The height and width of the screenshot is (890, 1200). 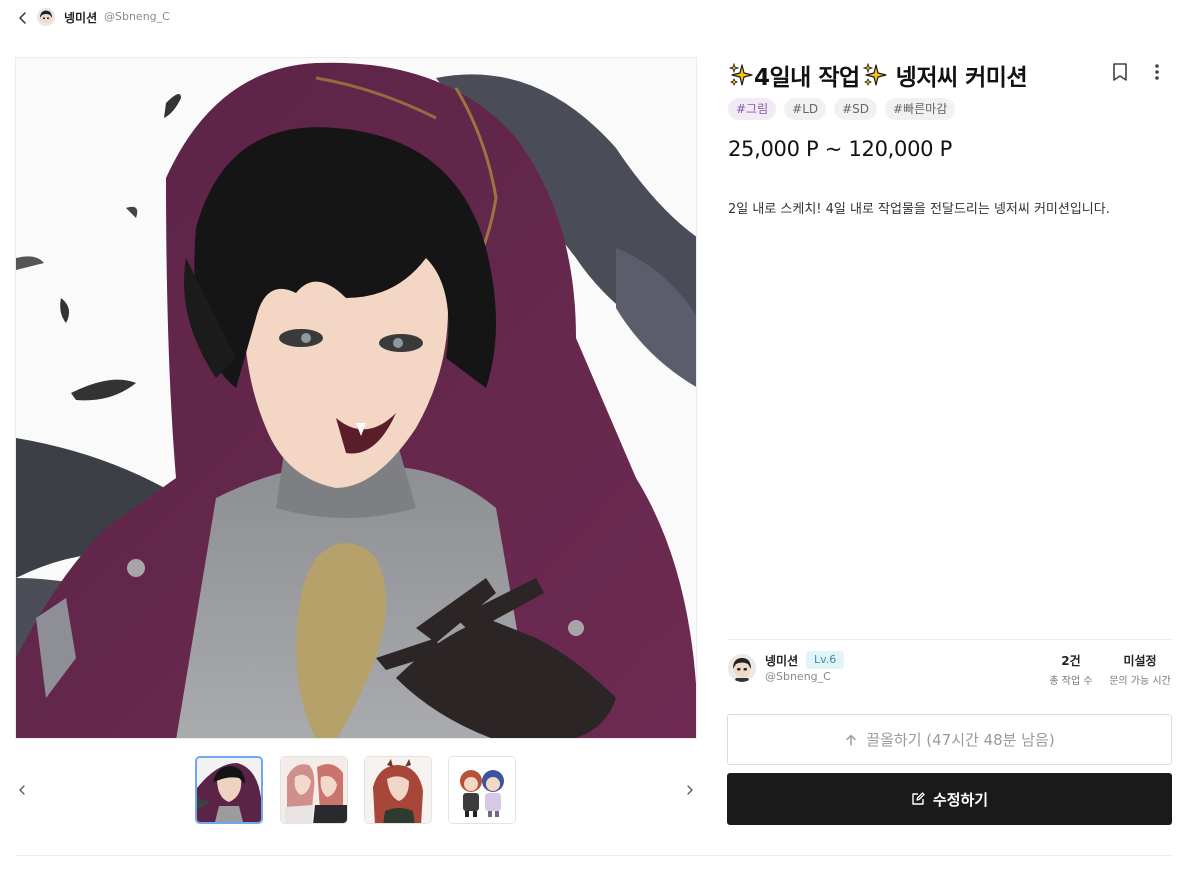 I want to click on stat-inquiry-hours: 미설정 문의 가능 시간, so click(x=1140, y=669).